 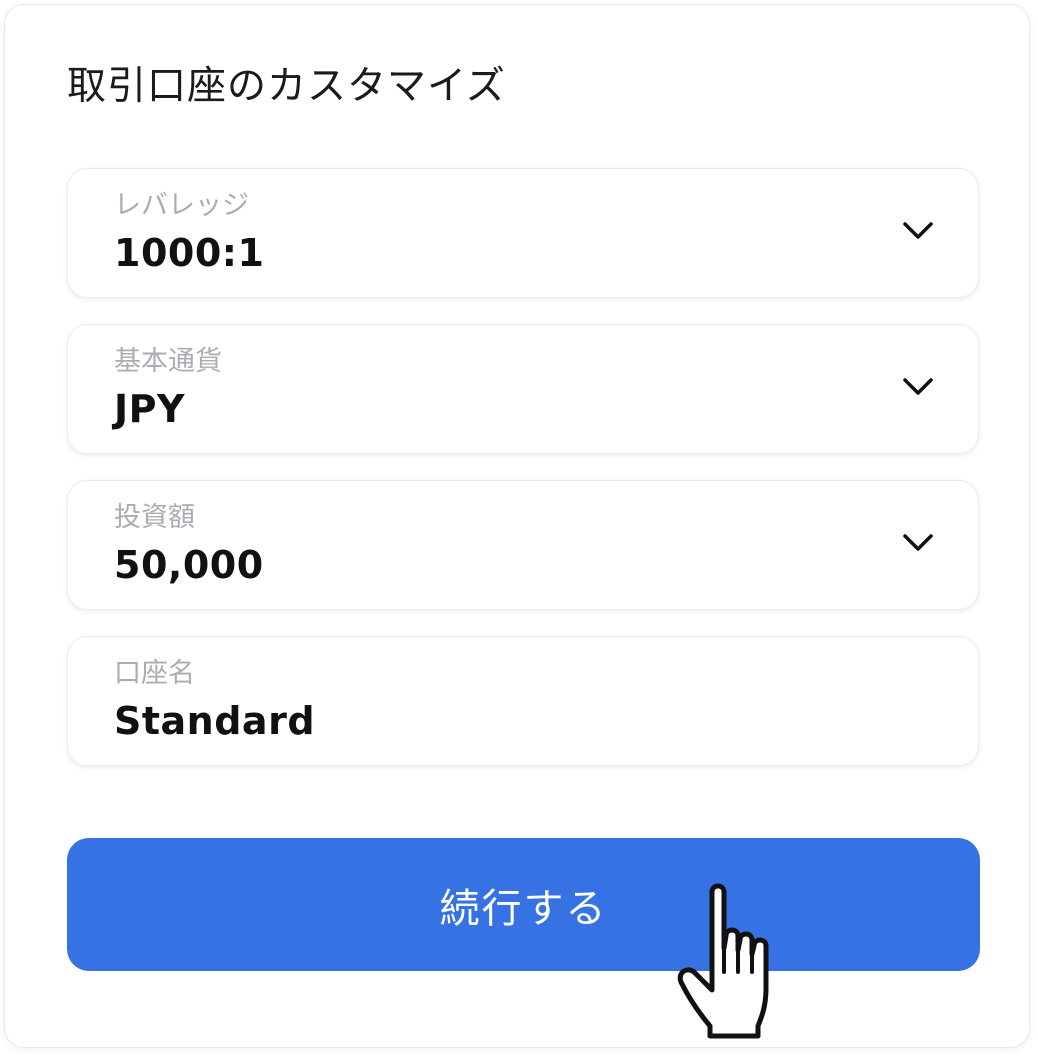 I want to click on base-currency-label: 基本通貨, so click(x=168, y=361).